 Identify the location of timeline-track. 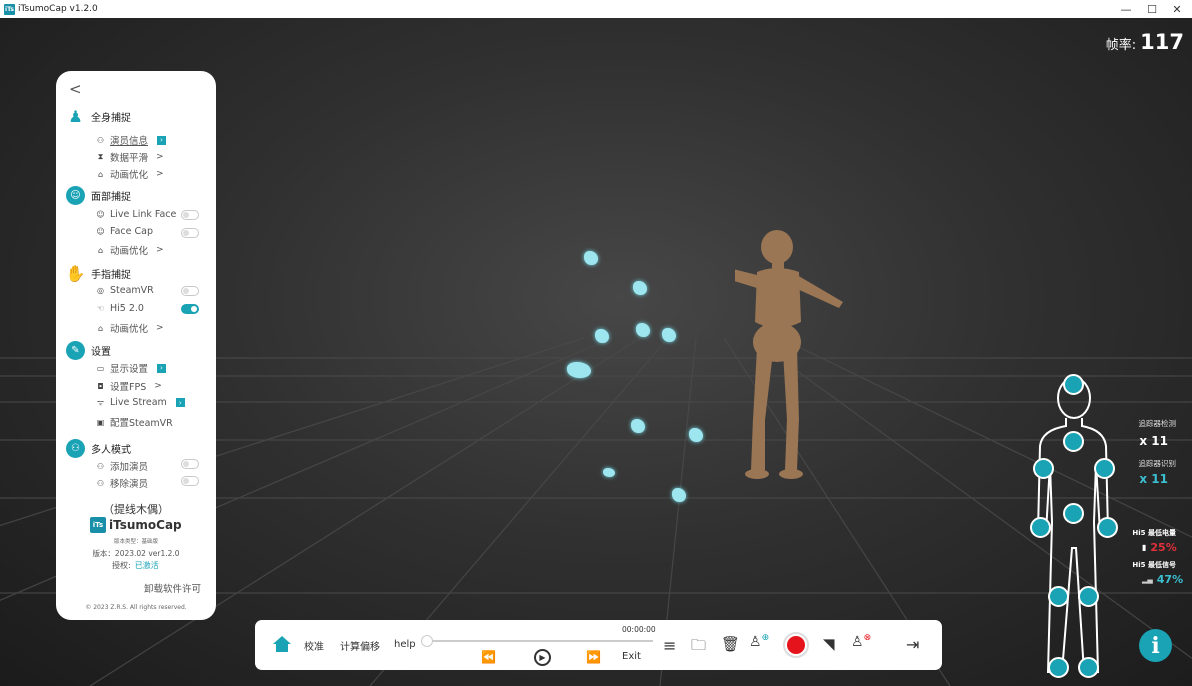
(540, 641).